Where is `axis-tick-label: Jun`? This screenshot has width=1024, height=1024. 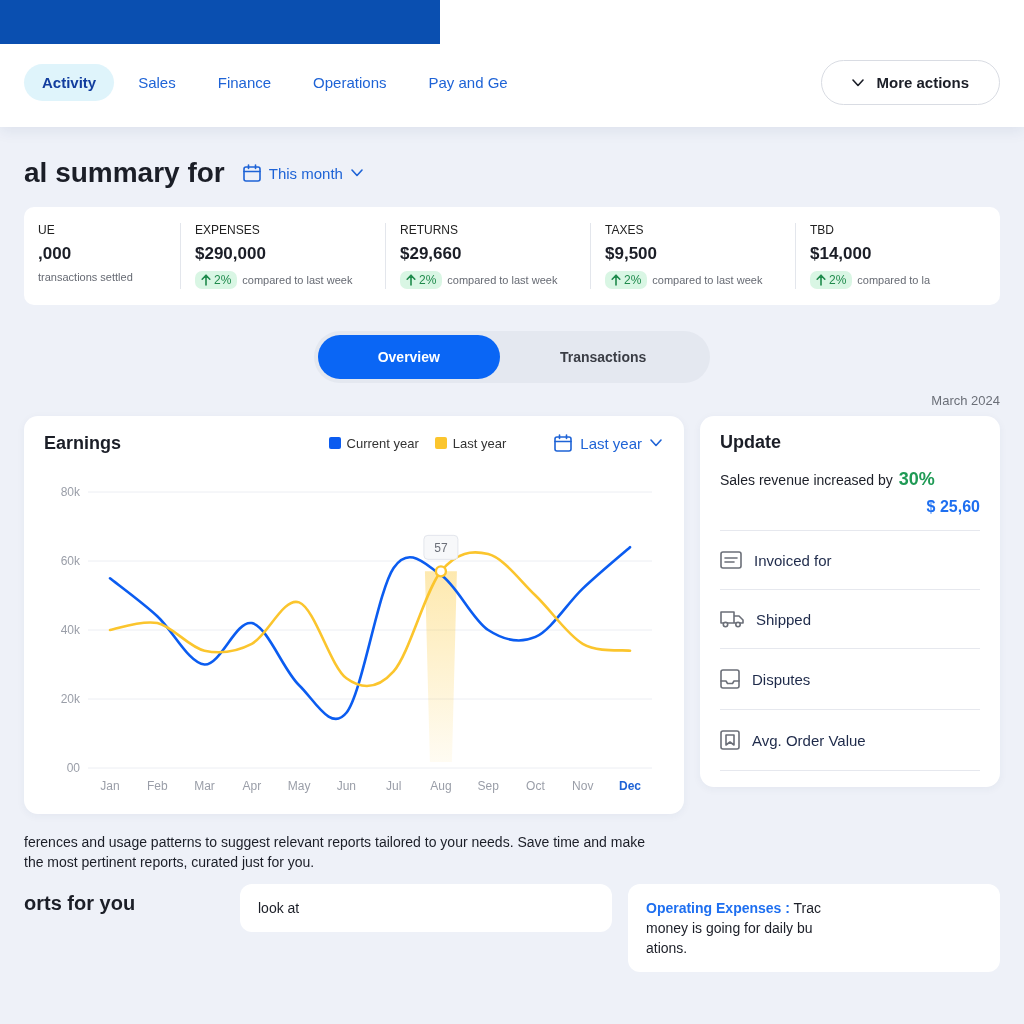 axis-tick-label: Jun is located at coordinates (346, 786).